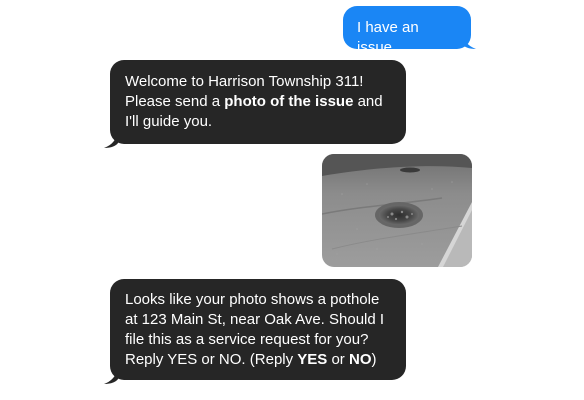 This screenshot has width=584, height=400. I want to click on message-fragment: ), so click(374, 359).